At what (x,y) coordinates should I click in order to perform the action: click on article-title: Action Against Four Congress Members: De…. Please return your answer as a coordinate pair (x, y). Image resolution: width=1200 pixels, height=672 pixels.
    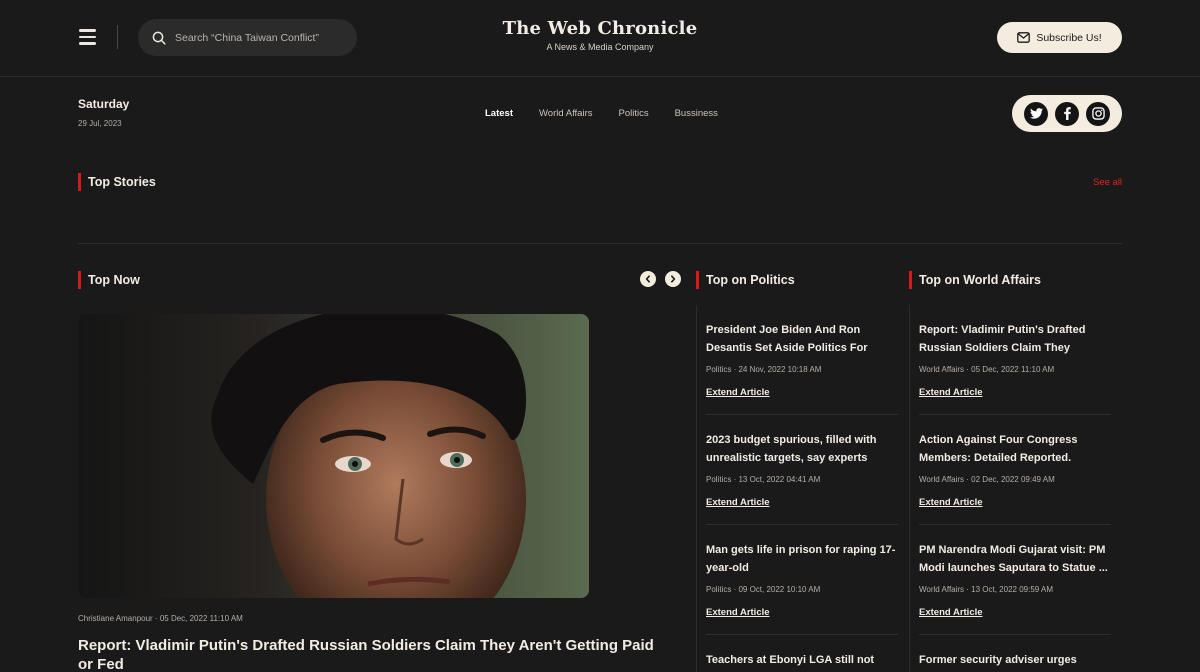
    Looking at the image, I should click on (1015, 449).